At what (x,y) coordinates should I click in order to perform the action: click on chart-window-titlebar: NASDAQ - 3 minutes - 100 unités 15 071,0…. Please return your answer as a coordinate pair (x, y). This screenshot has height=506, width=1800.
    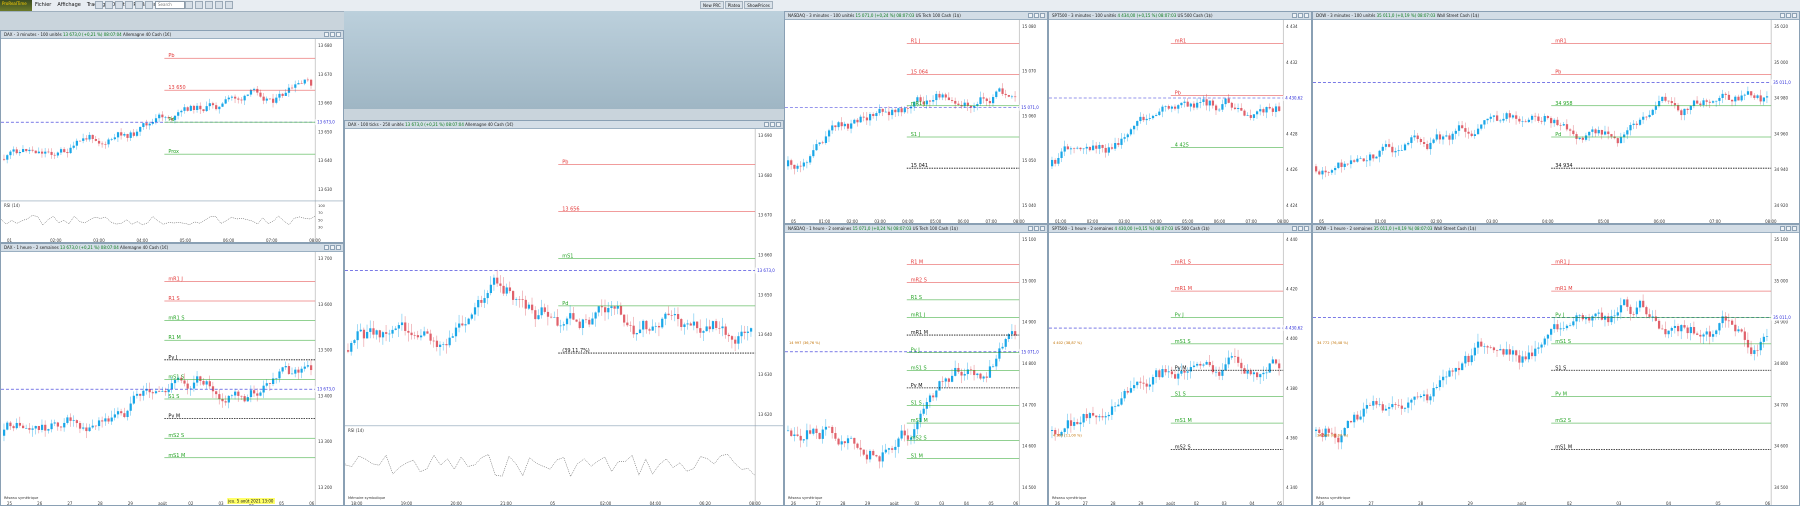
    Looking at the image, I should click on (916, 16).